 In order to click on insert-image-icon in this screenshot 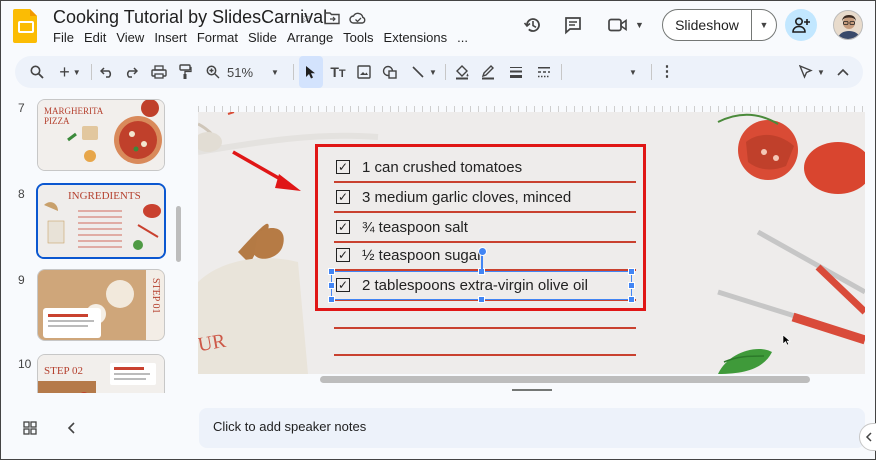, I will do `click(364, 72)`.